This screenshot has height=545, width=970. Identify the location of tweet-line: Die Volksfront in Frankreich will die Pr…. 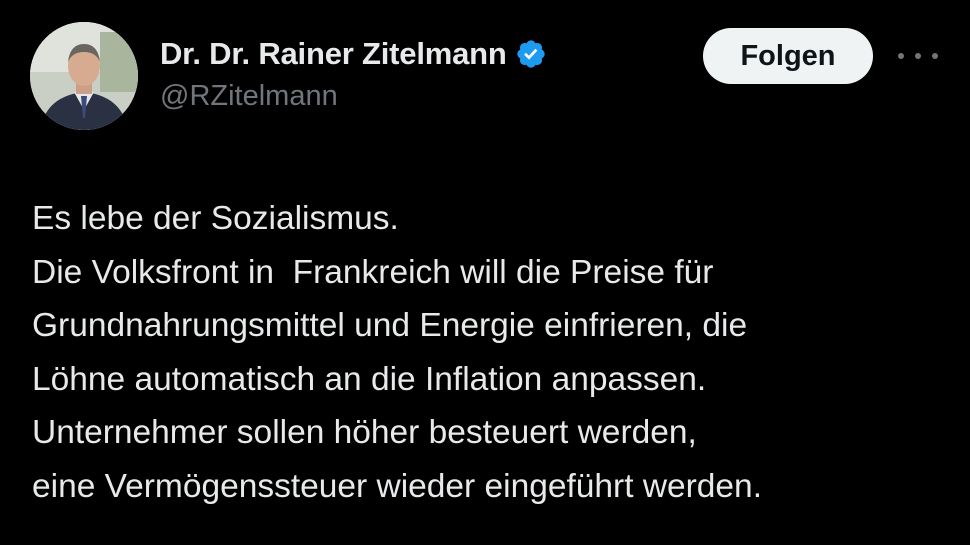
(373, 272).